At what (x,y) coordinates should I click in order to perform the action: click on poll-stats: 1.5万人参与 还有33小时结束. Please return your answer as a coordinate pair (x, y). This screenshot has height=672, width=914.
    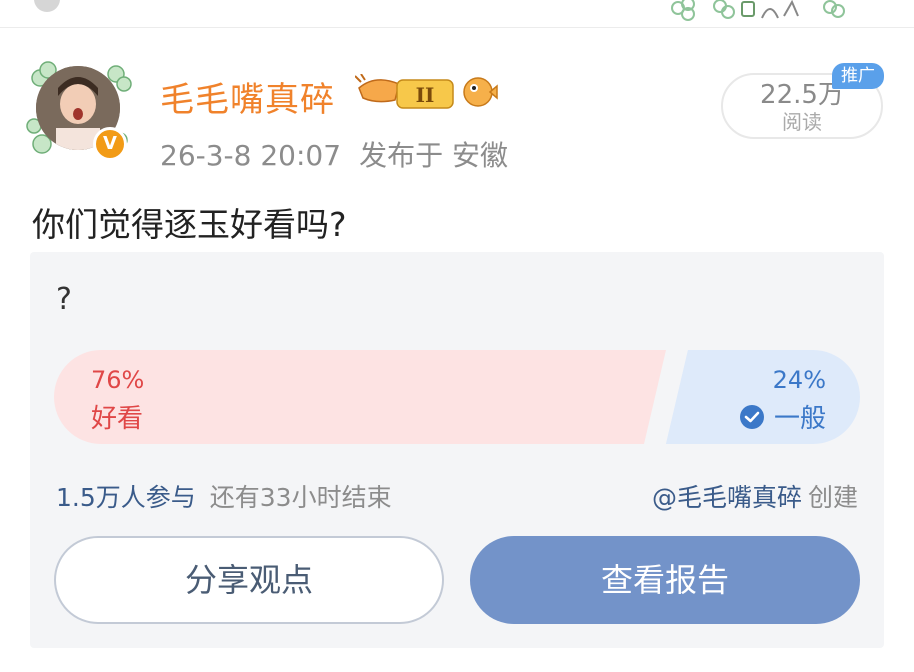
    Looking at the image, I should click on (224, 496).